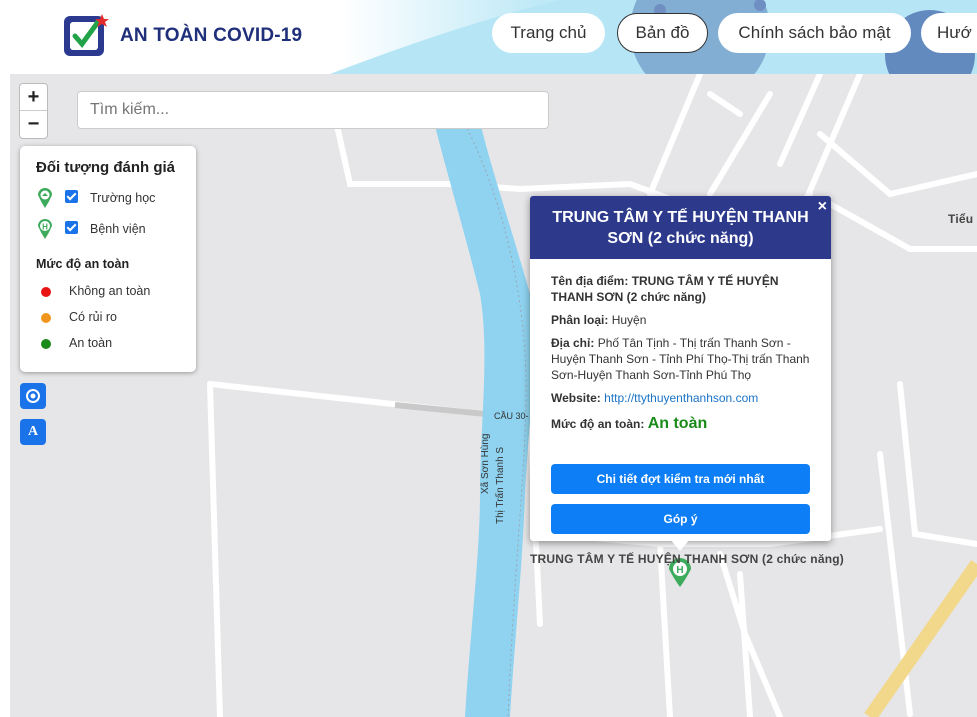  I want to click on nav-guide: Hướ, so click(949, 33).